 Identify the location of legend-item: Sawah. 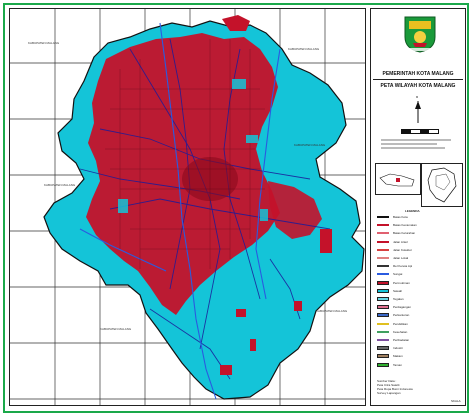
(420, 290).